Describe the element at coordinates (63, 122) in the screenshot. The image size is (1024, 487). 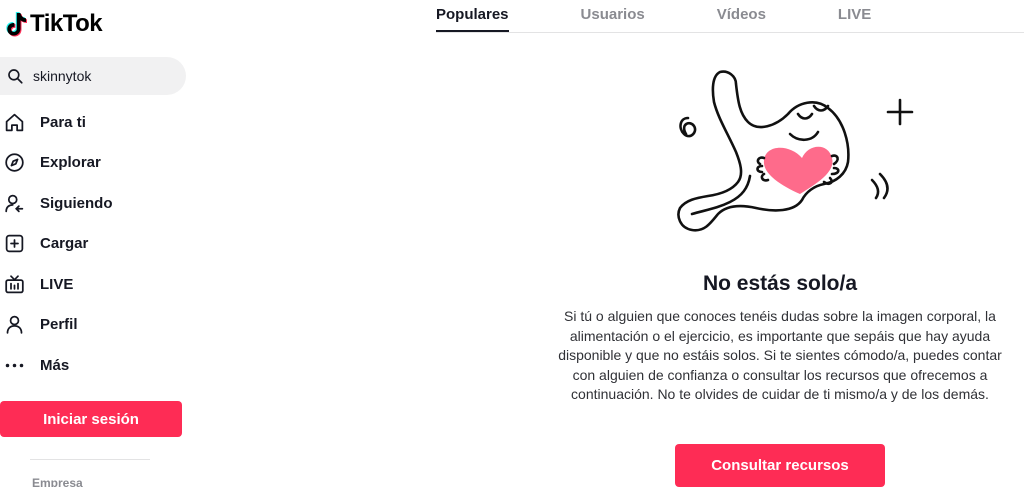
I see `sidebar-item-label: Para ti` at that location.